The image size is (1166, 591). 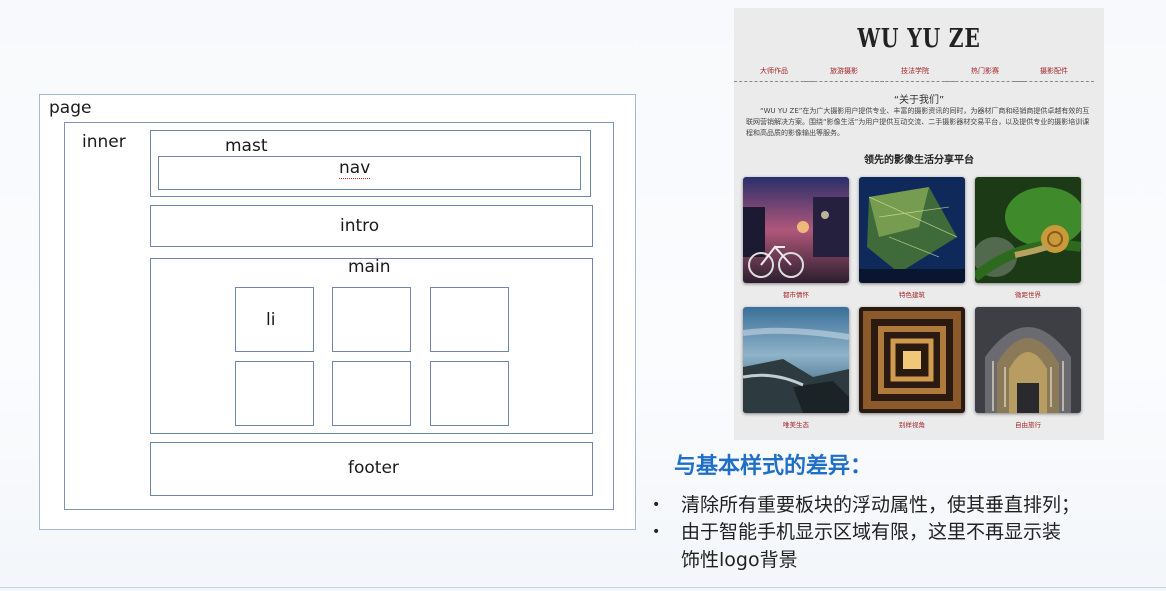 I want to click on gallery-photo-snail, so click(x=1028, y=230).